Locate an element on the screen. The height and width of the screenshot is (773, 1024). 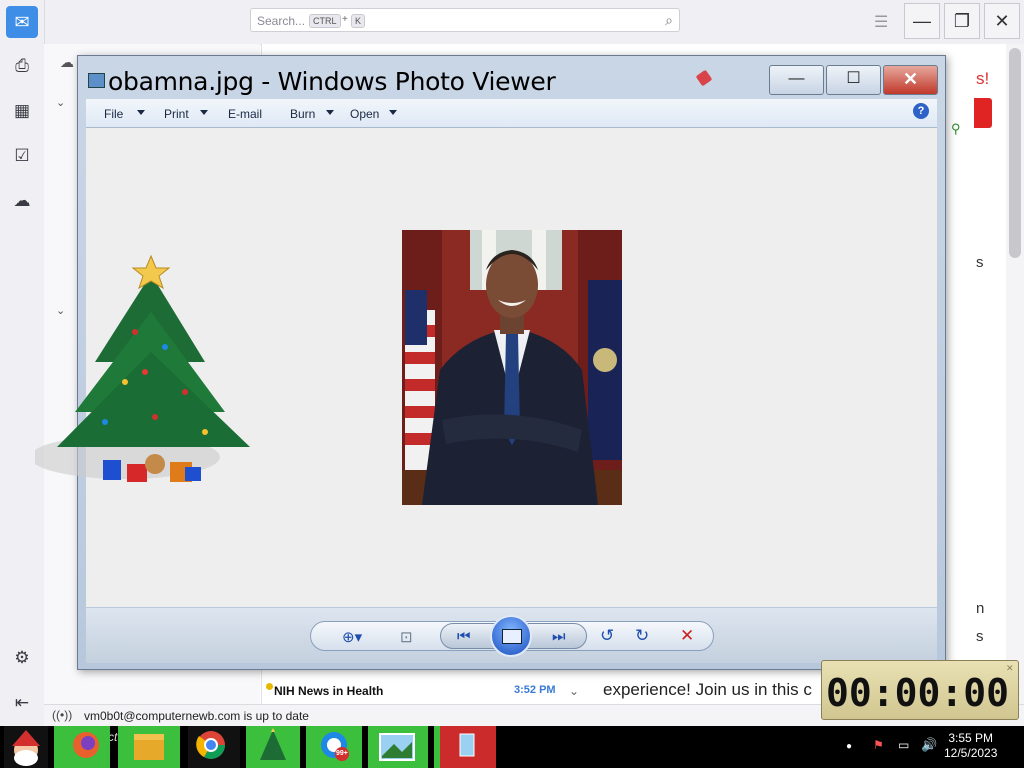
christmas-tree-gadget is located at coordinates (142, 368).